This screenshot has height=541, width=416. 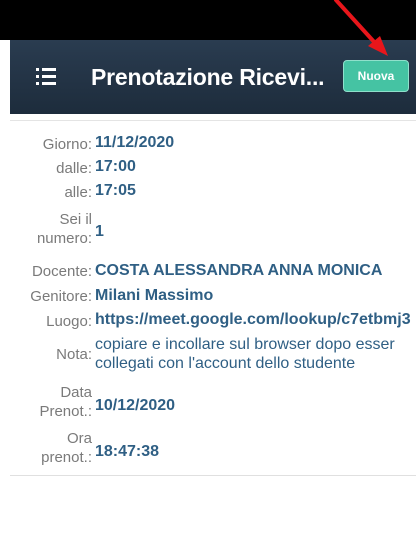 I want to click on label-giorno: Giorno:, so click(x=67, y=144).